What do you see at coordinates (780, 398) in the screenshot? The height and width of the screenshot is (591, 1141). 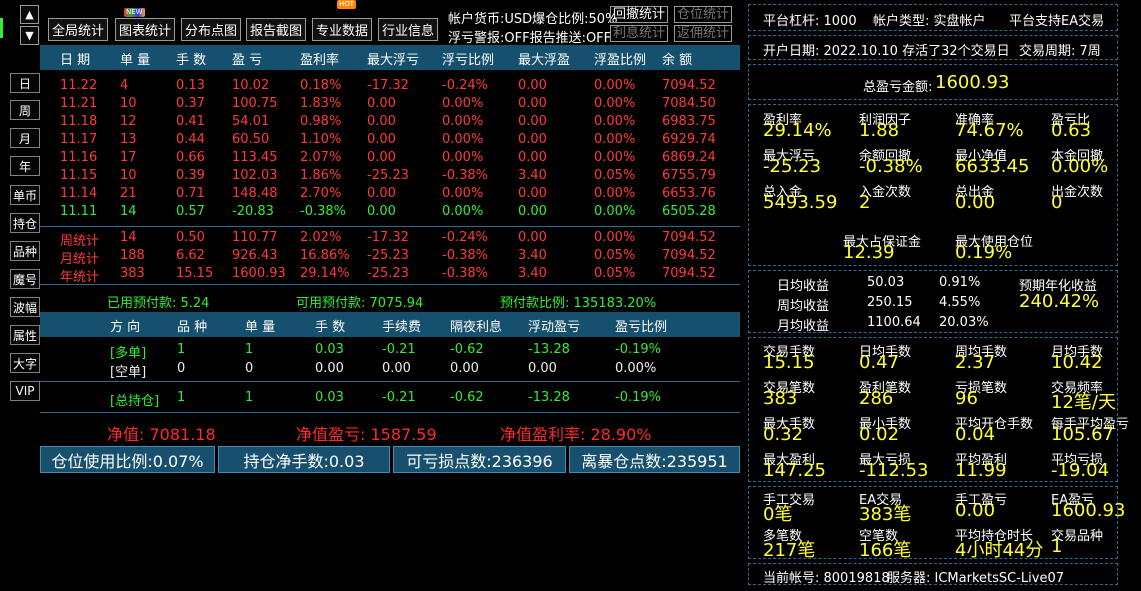 I see `stat-value: 383` at bounding box center [780, 398].